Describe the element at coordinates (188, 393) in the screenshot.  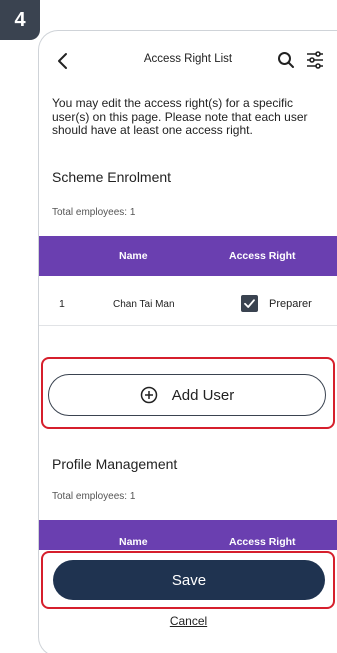
I see `add-user-highlight` at that location.